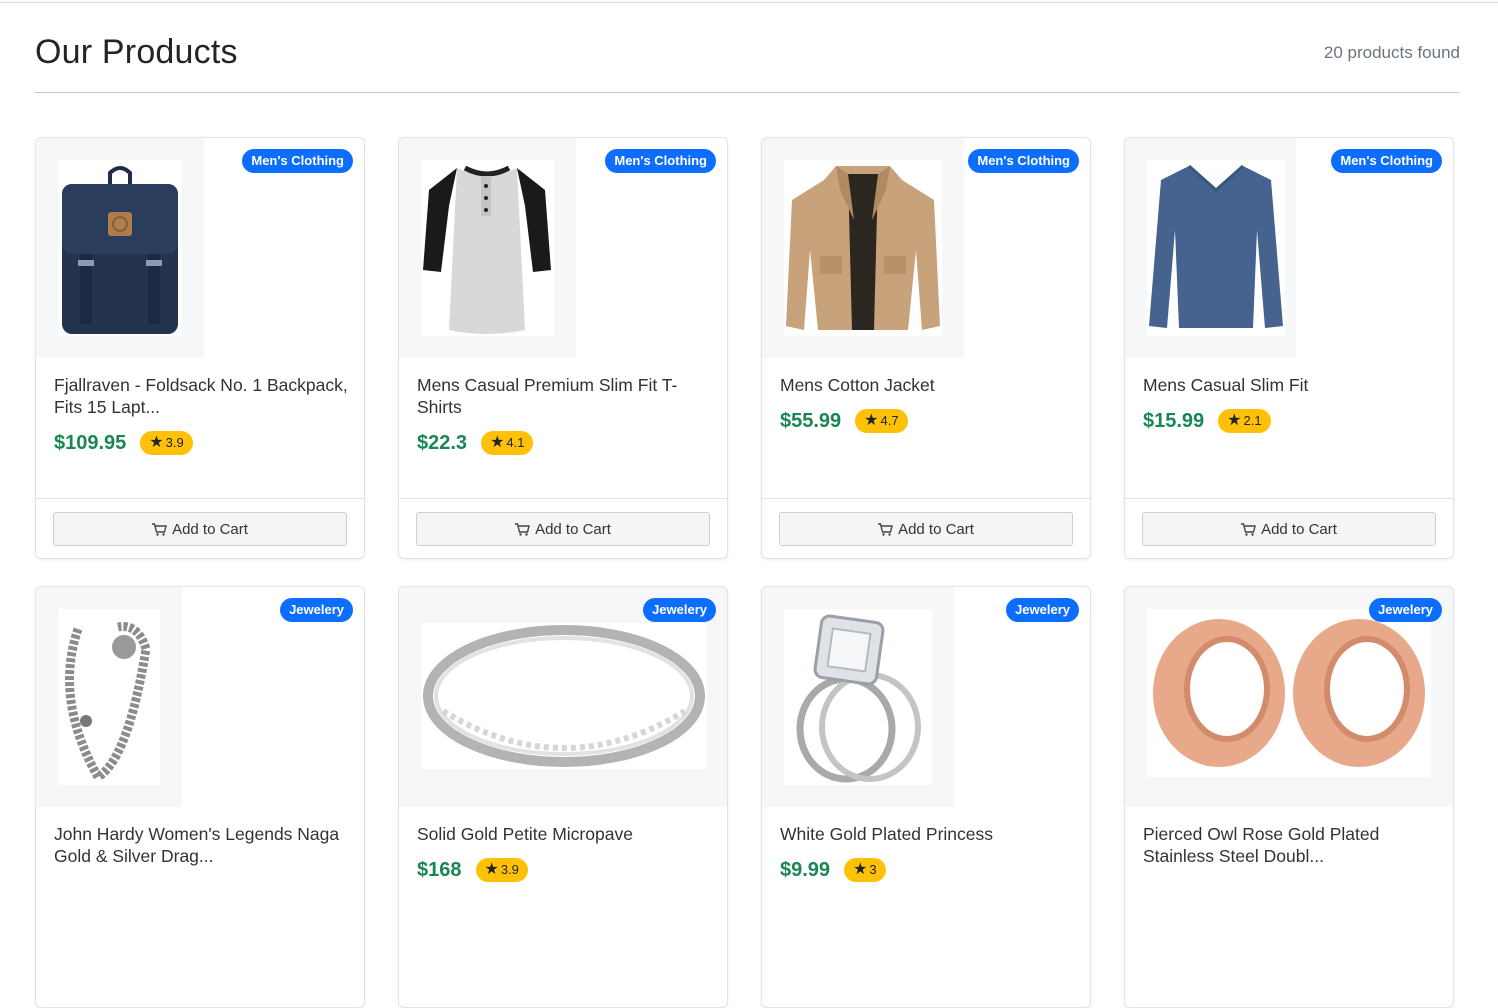 Image resolution: width=1498 pixels, height=1008 pixels. I want to click on rating-badge: ★ 2.1, so click(1244, 421).